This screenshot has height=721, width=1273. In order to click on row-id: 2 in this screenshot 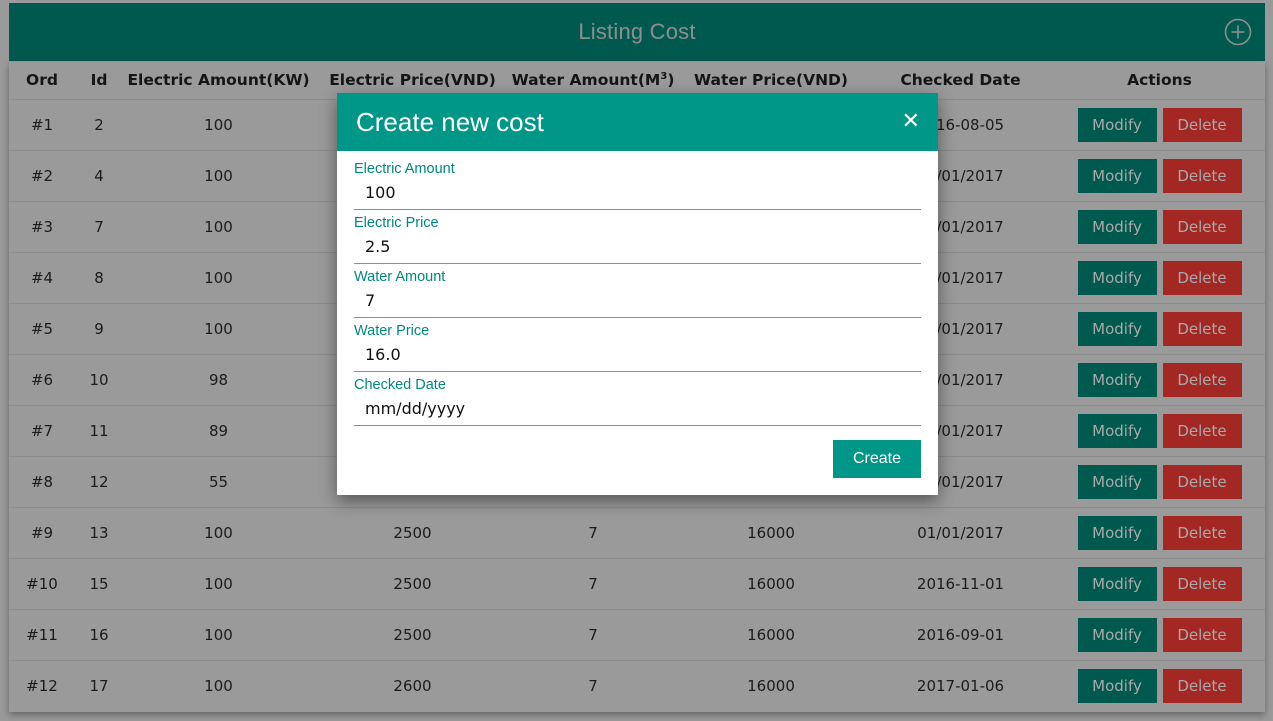, I will do `click(99, 124)`.